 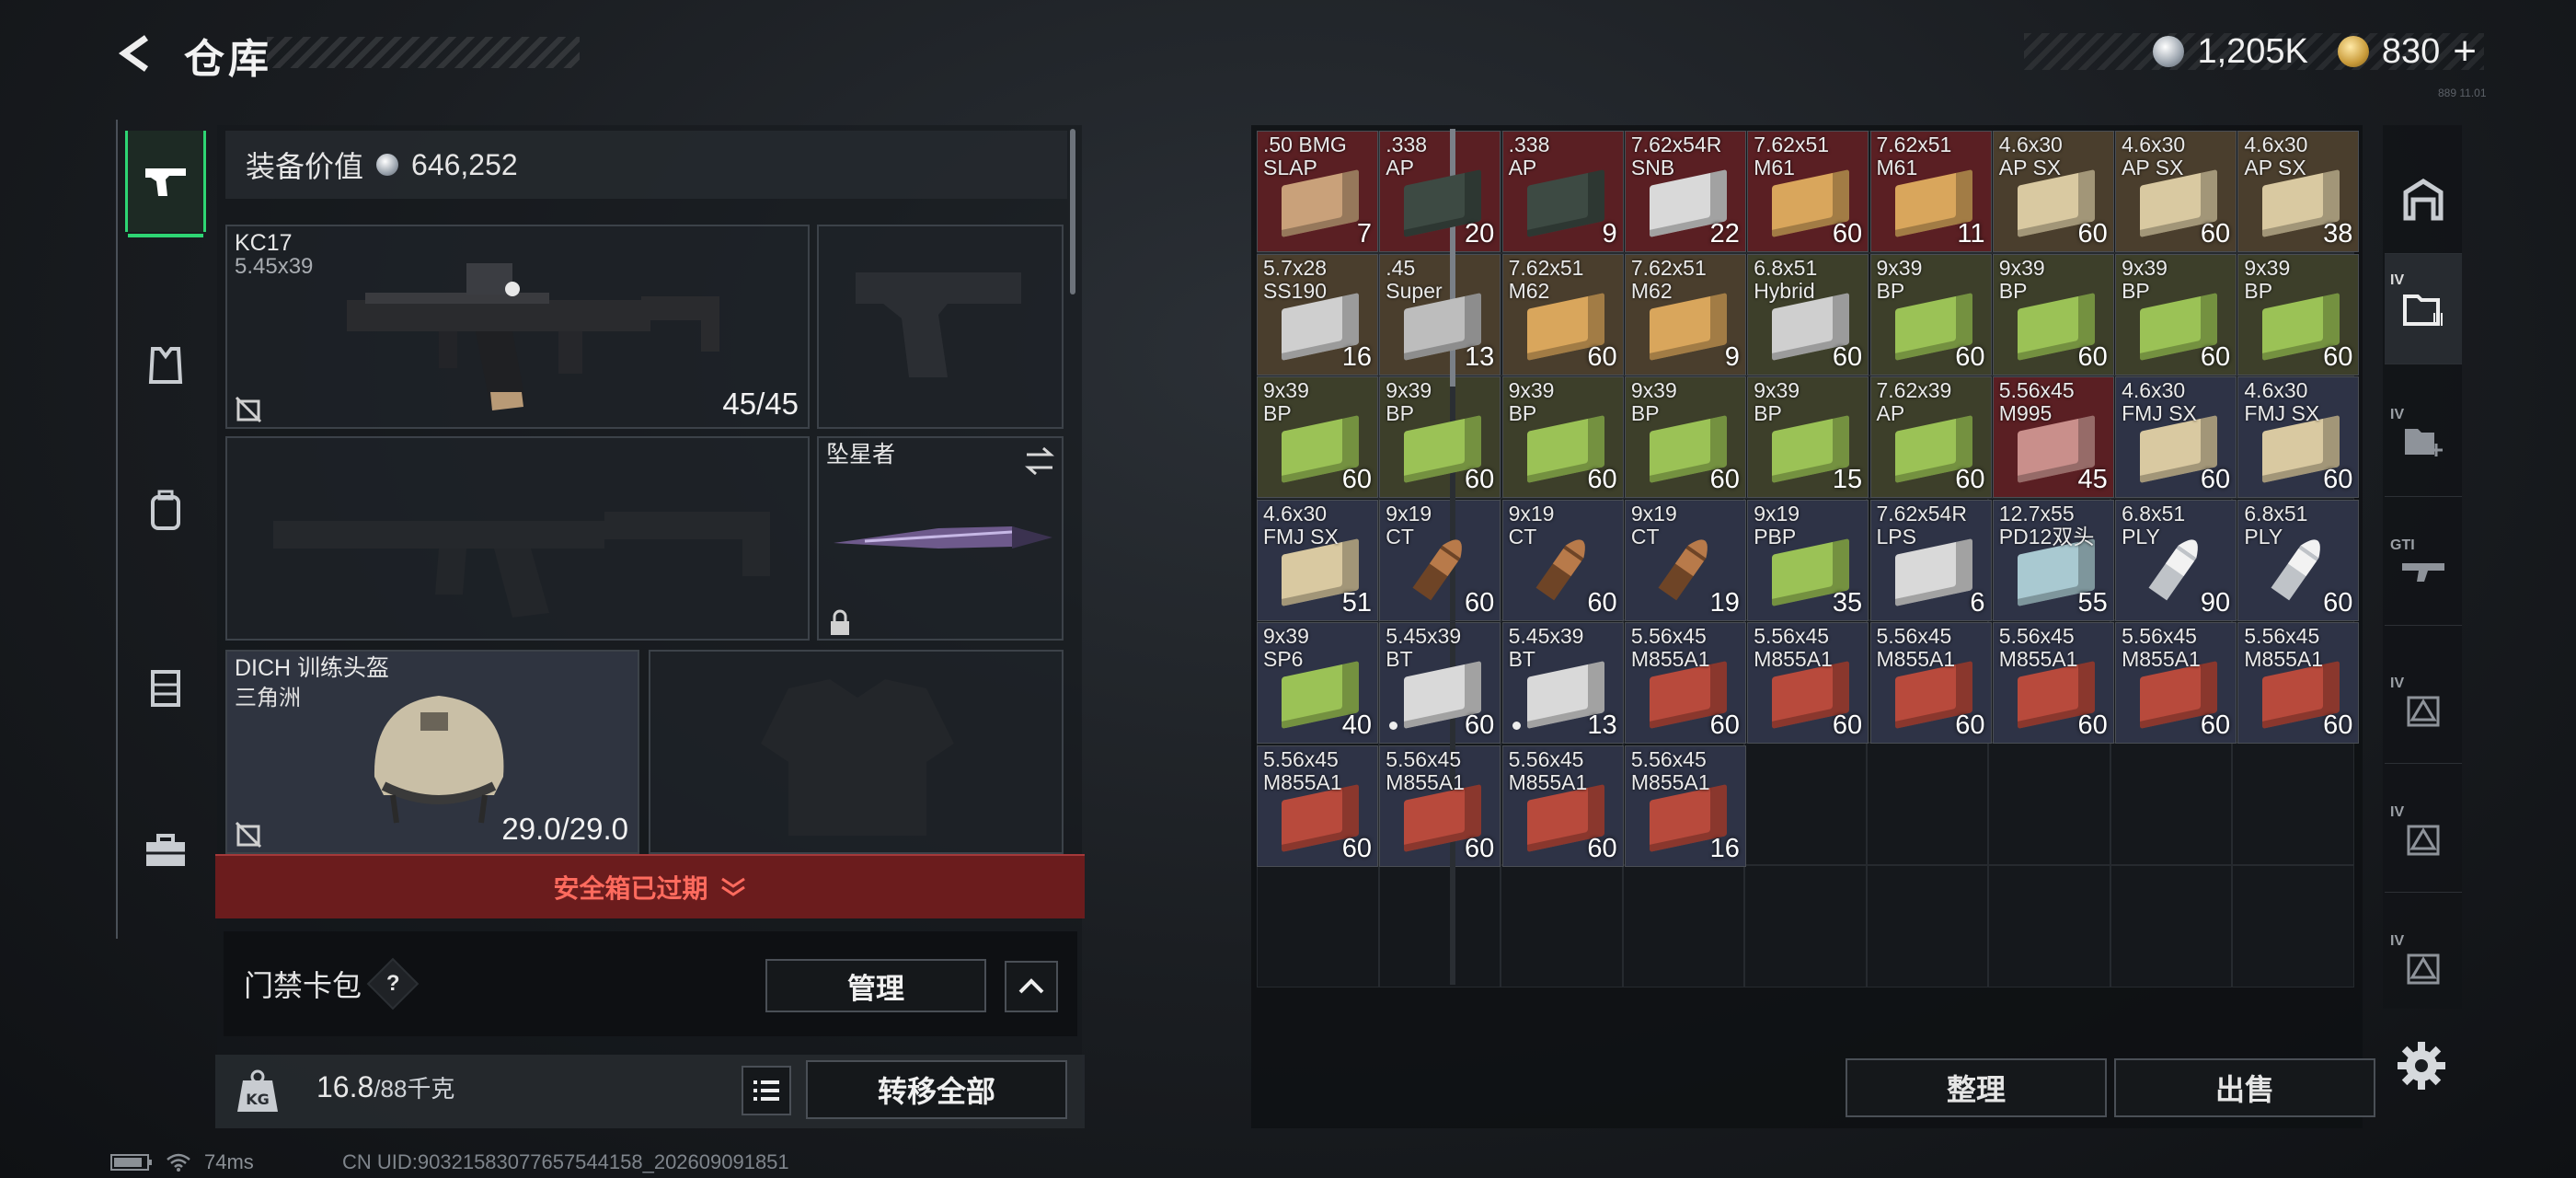 I want to click on filter-tab-3: GTI, so click(x=2423, y=570).